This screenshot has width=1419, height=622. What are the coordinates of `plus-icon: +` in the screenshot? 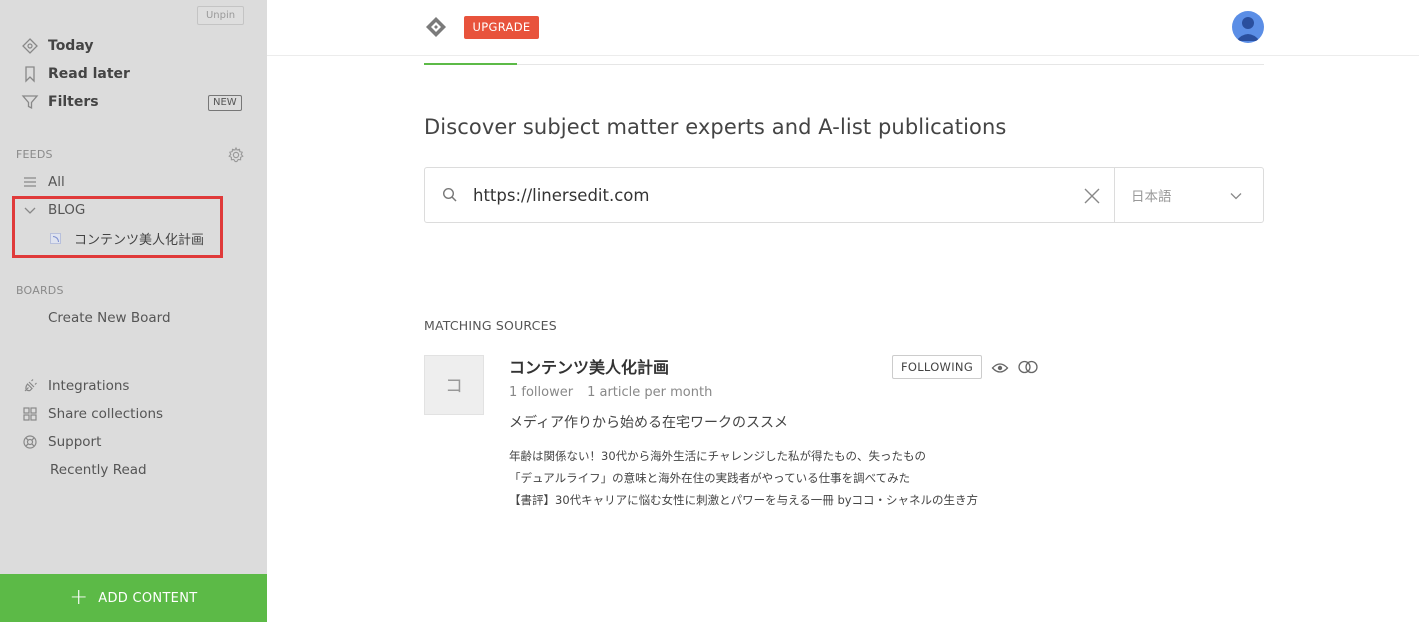 It's located at (79, 597).